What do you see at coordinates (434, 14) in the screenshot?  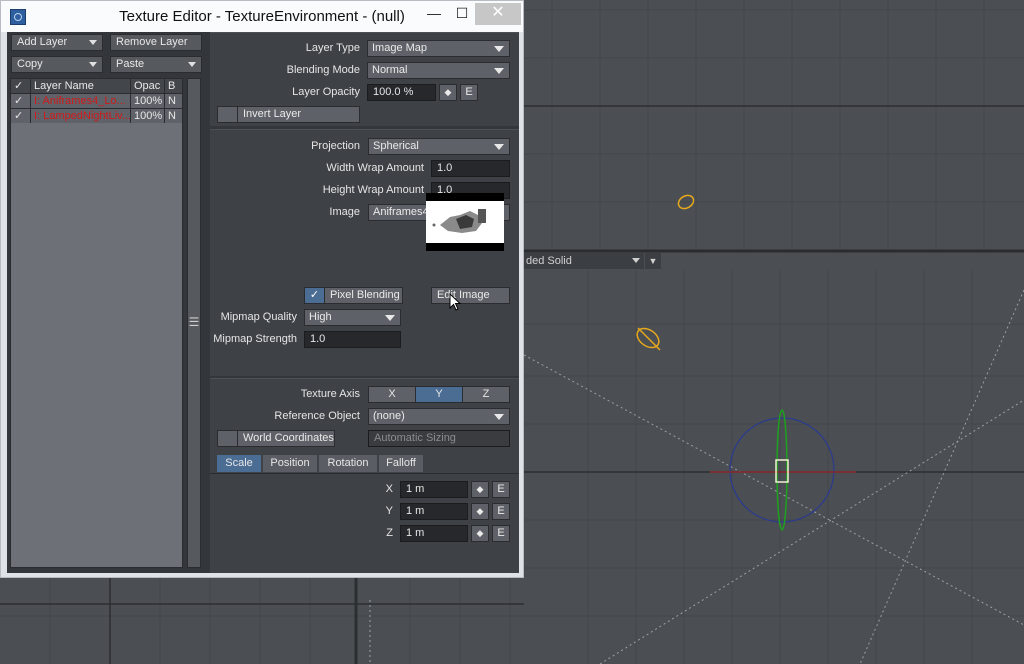 I see `minimize-button: —` at bounding box center [434, 14].